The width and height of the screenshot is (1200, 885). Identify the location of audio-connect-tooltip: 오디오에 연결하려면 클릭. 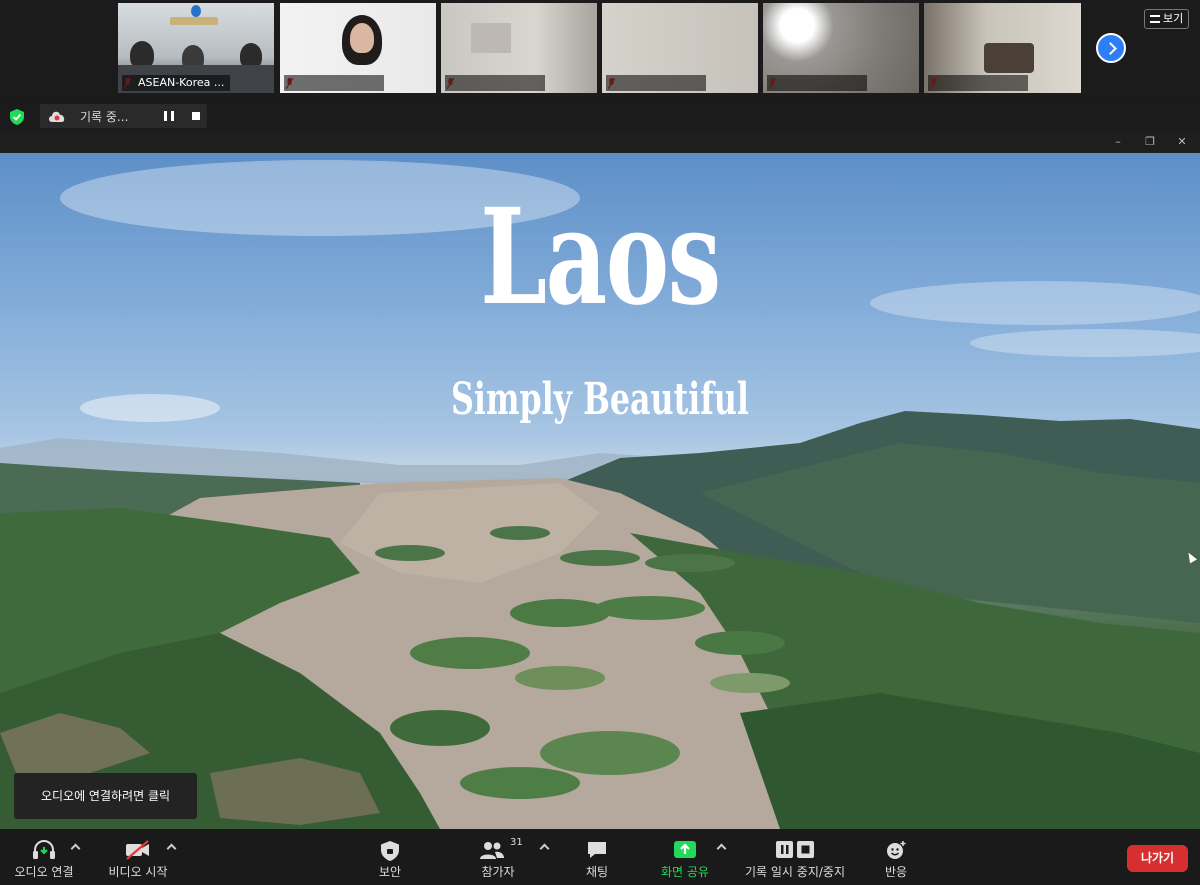
(105, 796).